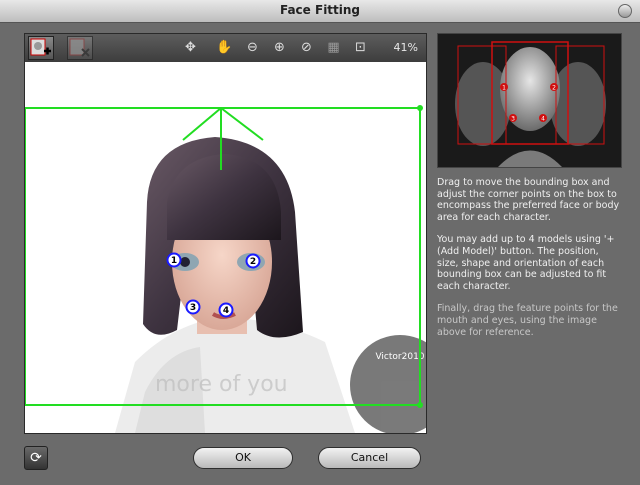  Describe the element at coordinates (504, 88) in the screenshot. I see `reference-point-label: 1` at that location.